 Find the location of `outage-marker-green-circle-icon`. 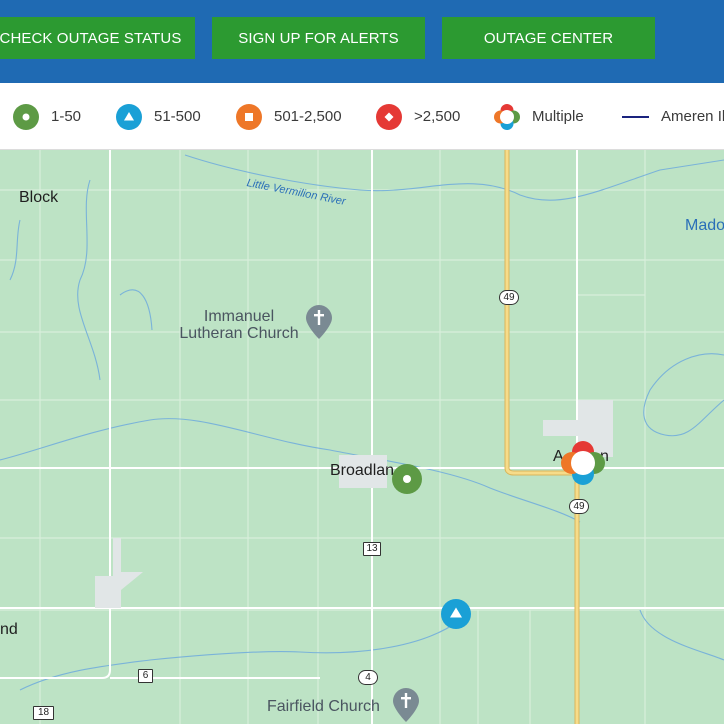

outage-marker-green-circle-icon is located at coordinates (407, 479).